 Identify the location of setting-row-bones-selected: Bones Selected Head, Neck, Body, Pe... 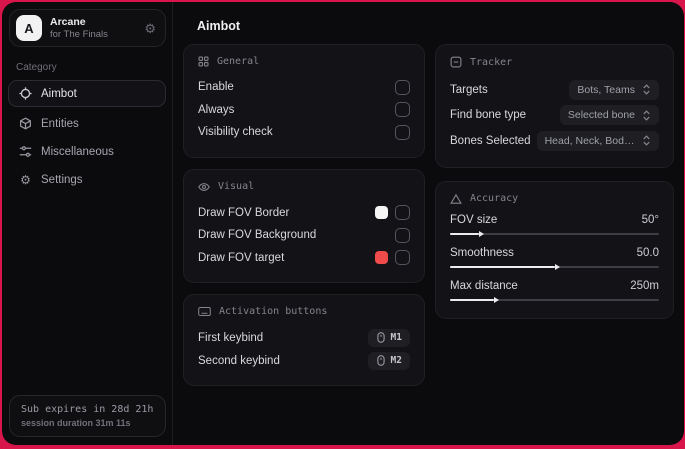
(554, 141).